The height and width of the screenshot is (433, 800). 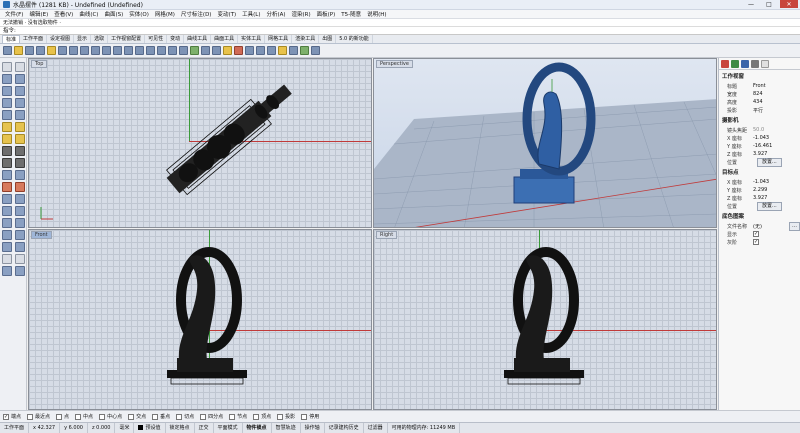 I want to click on render-tool-icon, so click(x=20, y=271).